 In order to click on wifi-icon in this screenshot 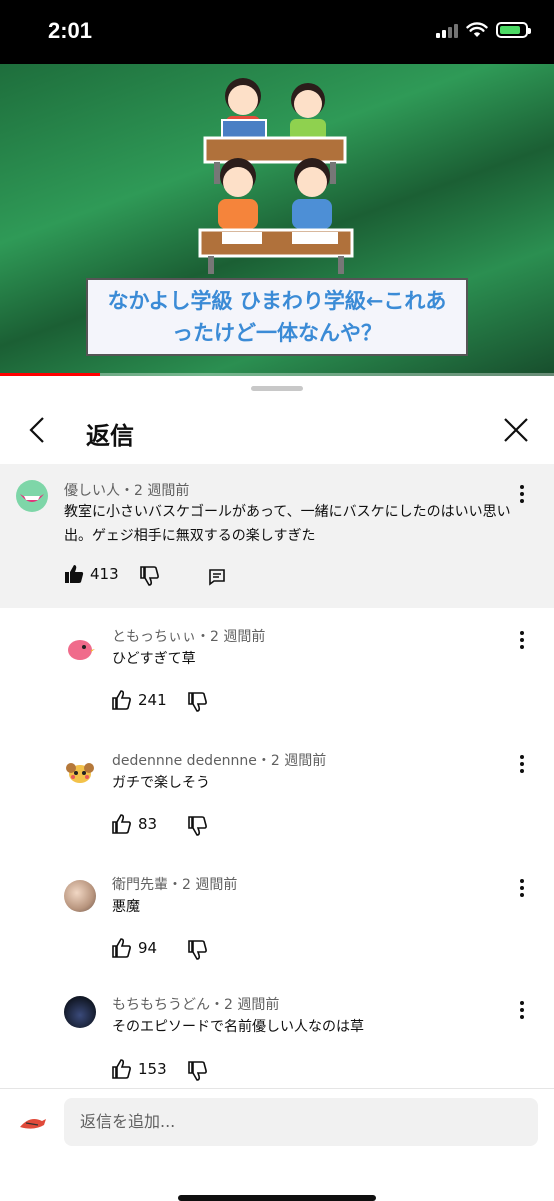, I will do `click(477, 29)`.